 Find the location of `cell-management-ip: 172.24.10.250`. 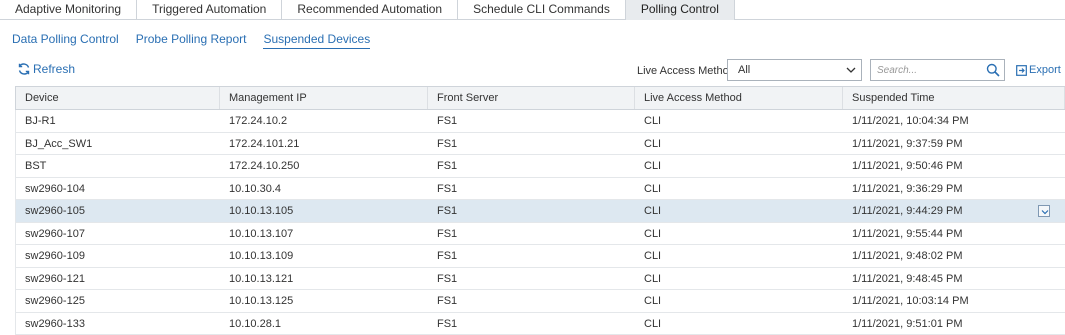

cell-management-ip: 172.24.10.250 is located at coordinates (324, 166).